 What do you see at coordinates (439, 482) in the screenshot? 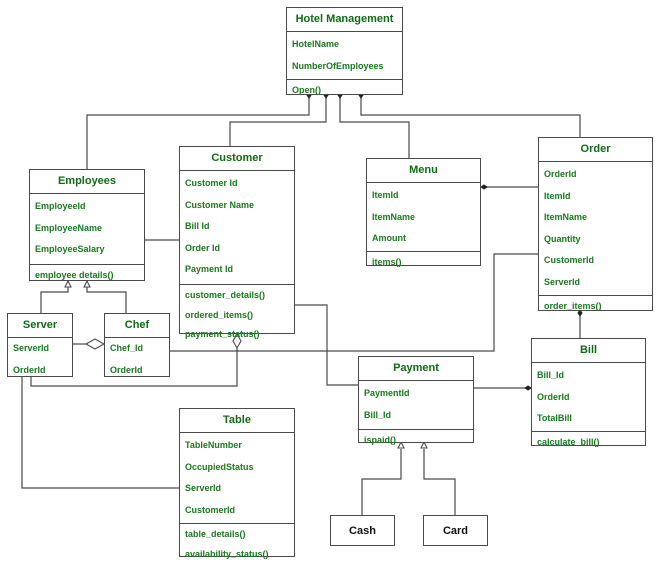
I see `connector-card-payment` at bounding box center [439, 482].